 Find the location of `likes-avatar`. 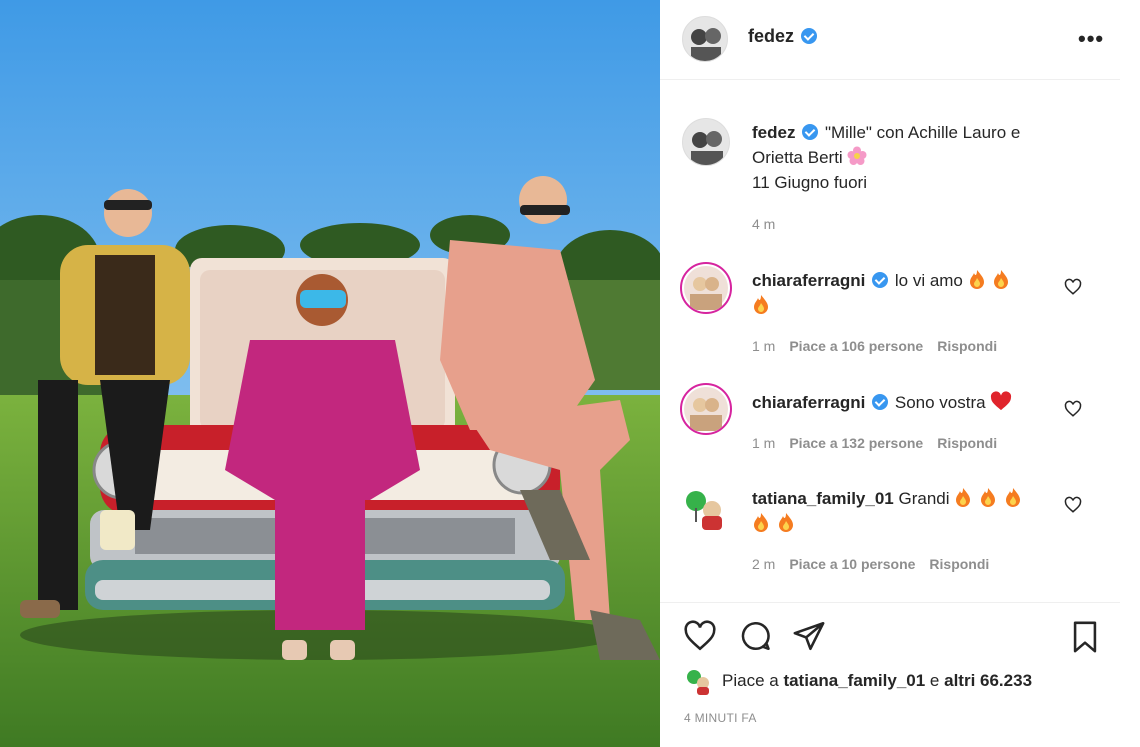

likes-avatar is located at coordinates (699, 682).